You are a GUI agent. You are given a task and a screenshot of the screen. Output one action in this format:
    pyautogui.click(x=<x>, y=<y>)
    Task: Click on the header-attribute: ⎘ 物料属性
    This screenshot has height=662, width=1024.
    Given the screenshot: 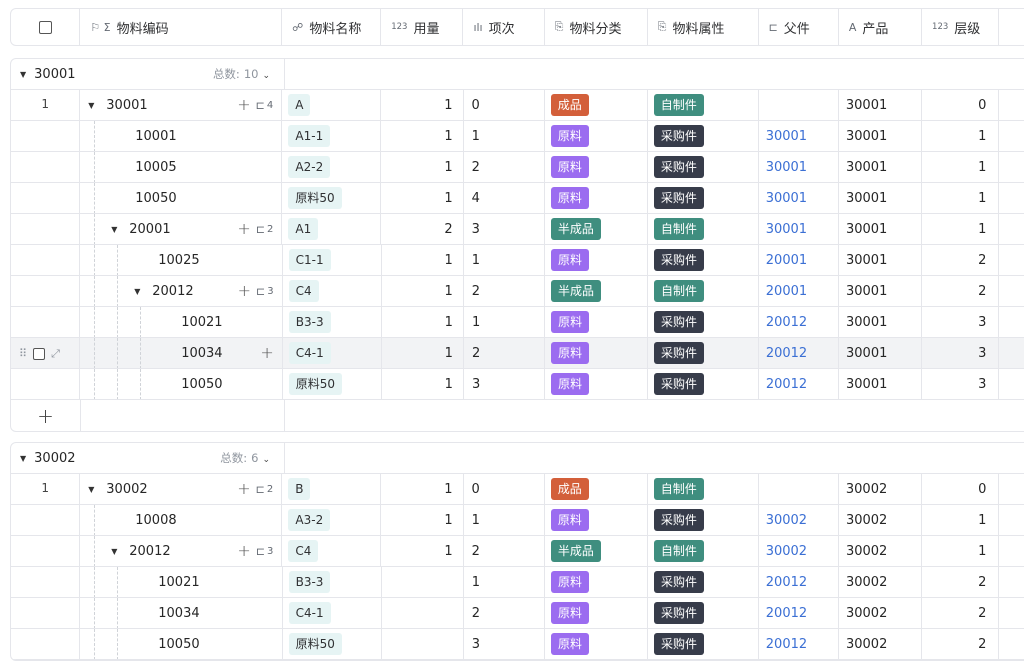 What is the action you would take?
    pyautogui.click(x=703, y=27)
    